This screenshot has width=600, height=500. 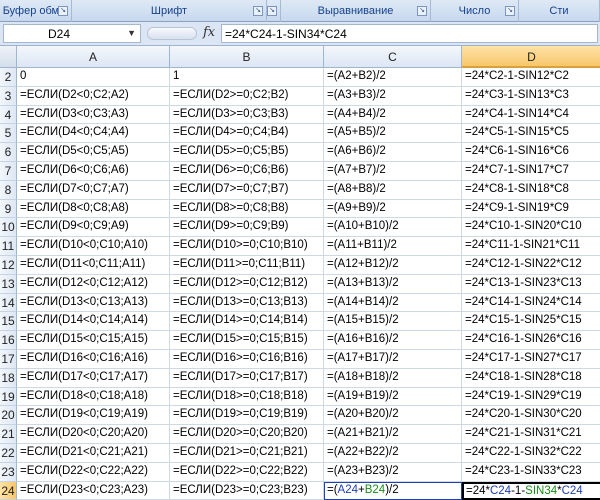 I want to click on cell-c9: =(A9+B9)/2, so click(x=393, y=209).